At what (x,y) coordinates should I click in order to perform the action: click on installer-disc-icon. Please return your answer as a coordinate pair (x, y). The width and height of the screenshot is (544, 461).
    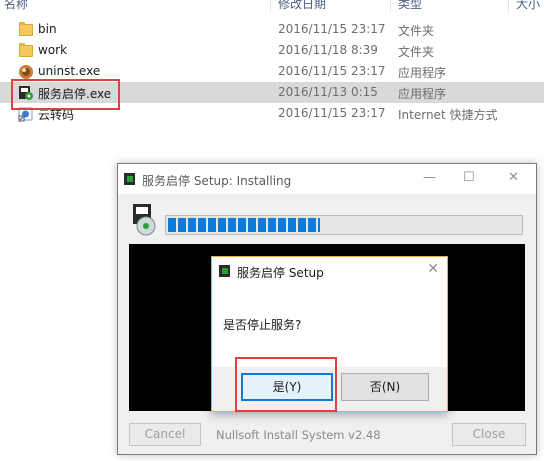
    Looking at the image, I should click on (144, 220).